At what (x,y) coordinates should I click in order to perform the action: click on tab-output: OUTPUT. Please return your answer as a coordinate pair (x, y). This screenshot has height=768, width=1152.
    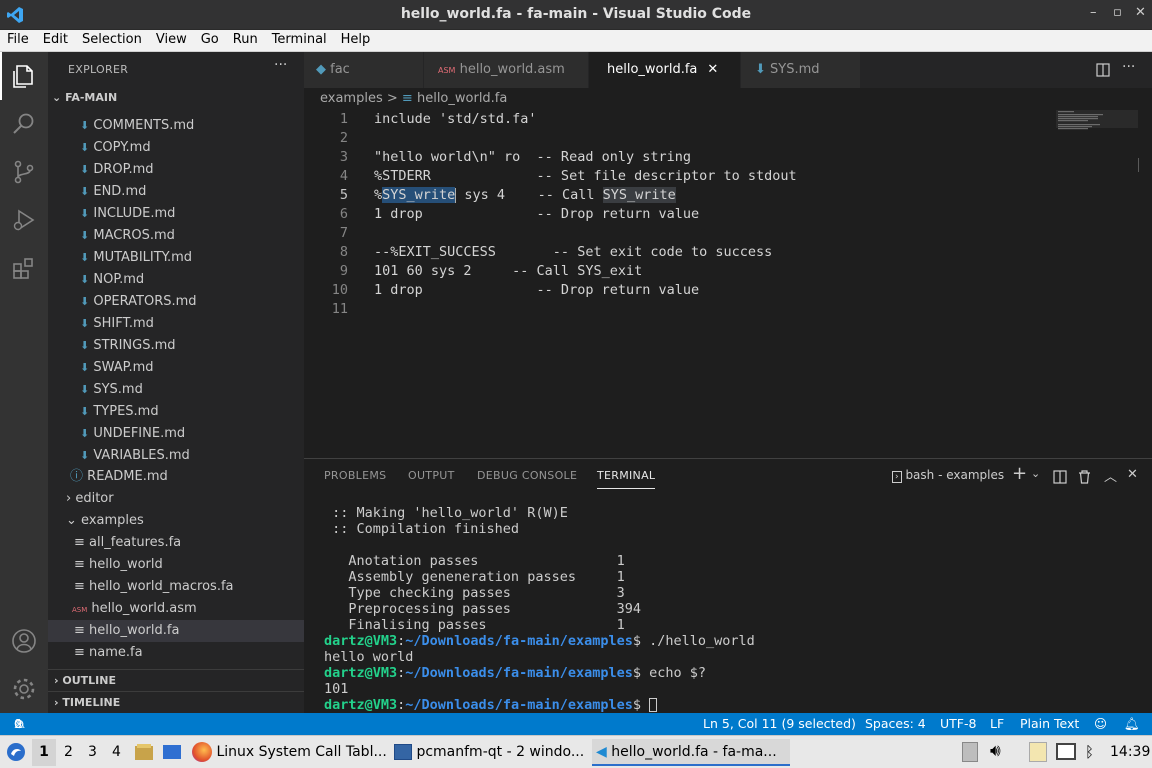
    Looking at the image, I should click on (431, 475).